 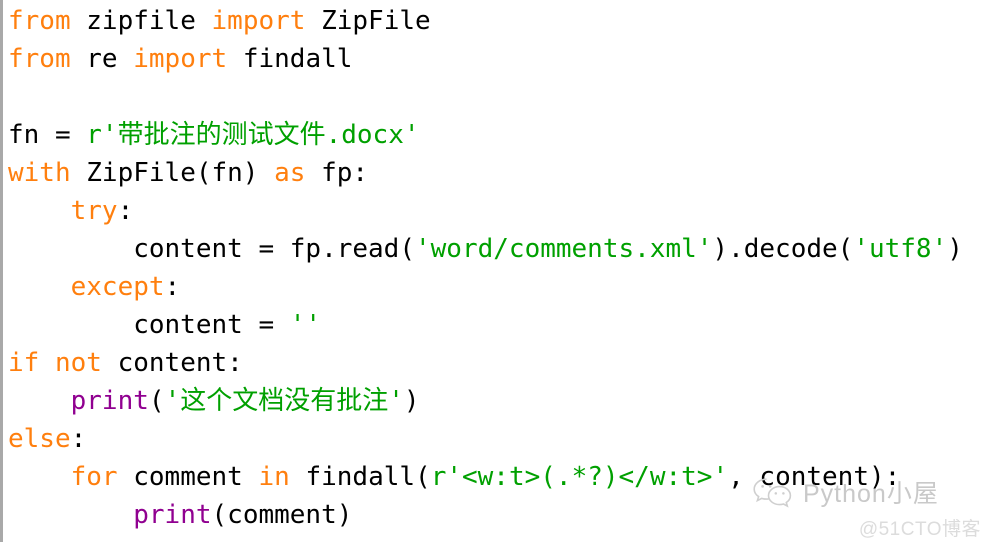 I want to click on code-token-plain: content = fp.read(, so click(x=211, y=249).